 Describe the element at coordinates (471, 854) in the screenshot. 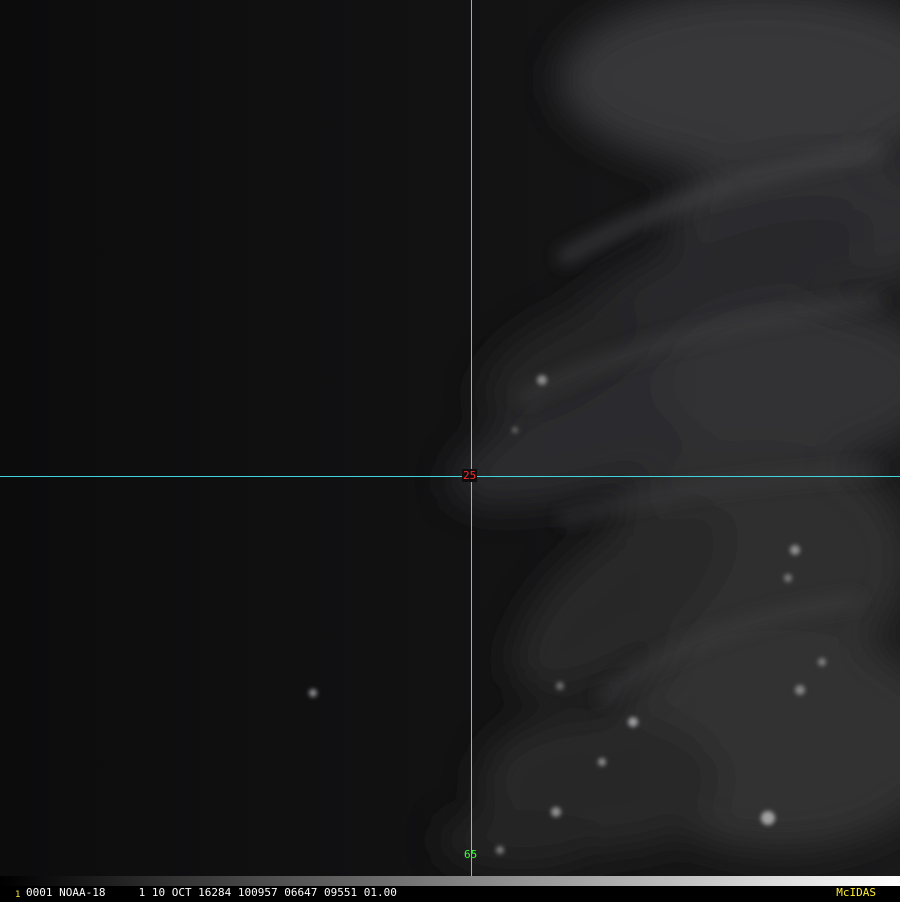

I see `longitude-label: 65` at that location.